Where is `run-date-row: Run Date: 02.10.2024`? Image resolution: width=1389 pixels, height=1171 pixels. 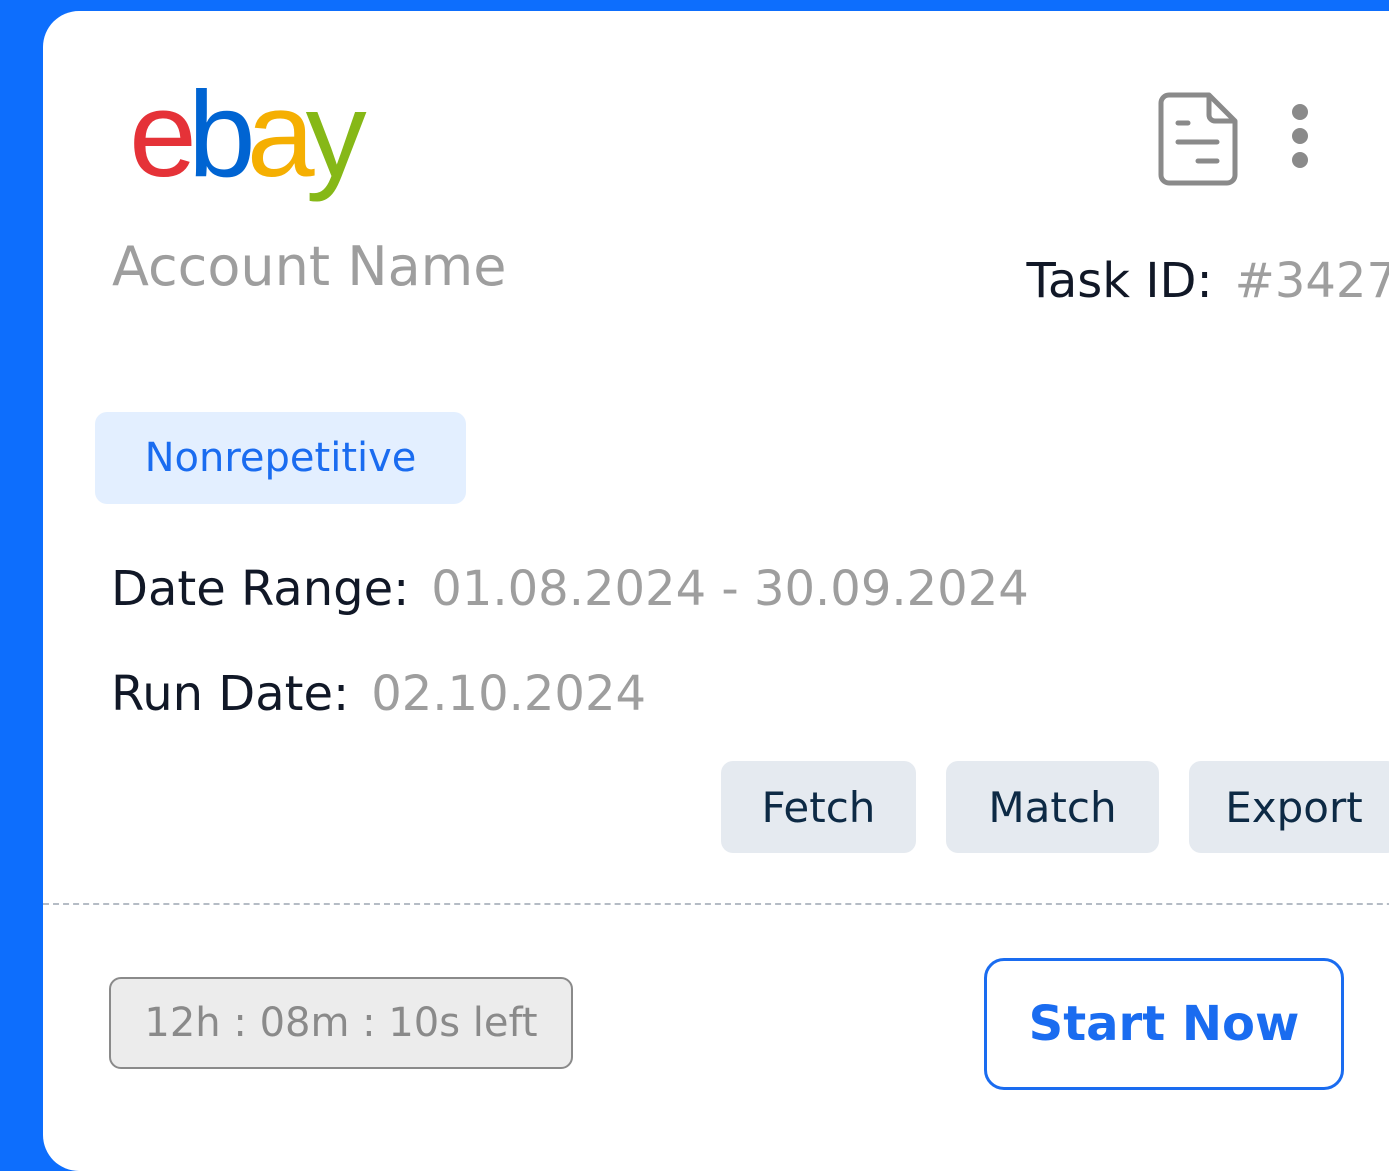
run-date-row: Run Date: 02.10.2024 is located at coordinates (378, 694).